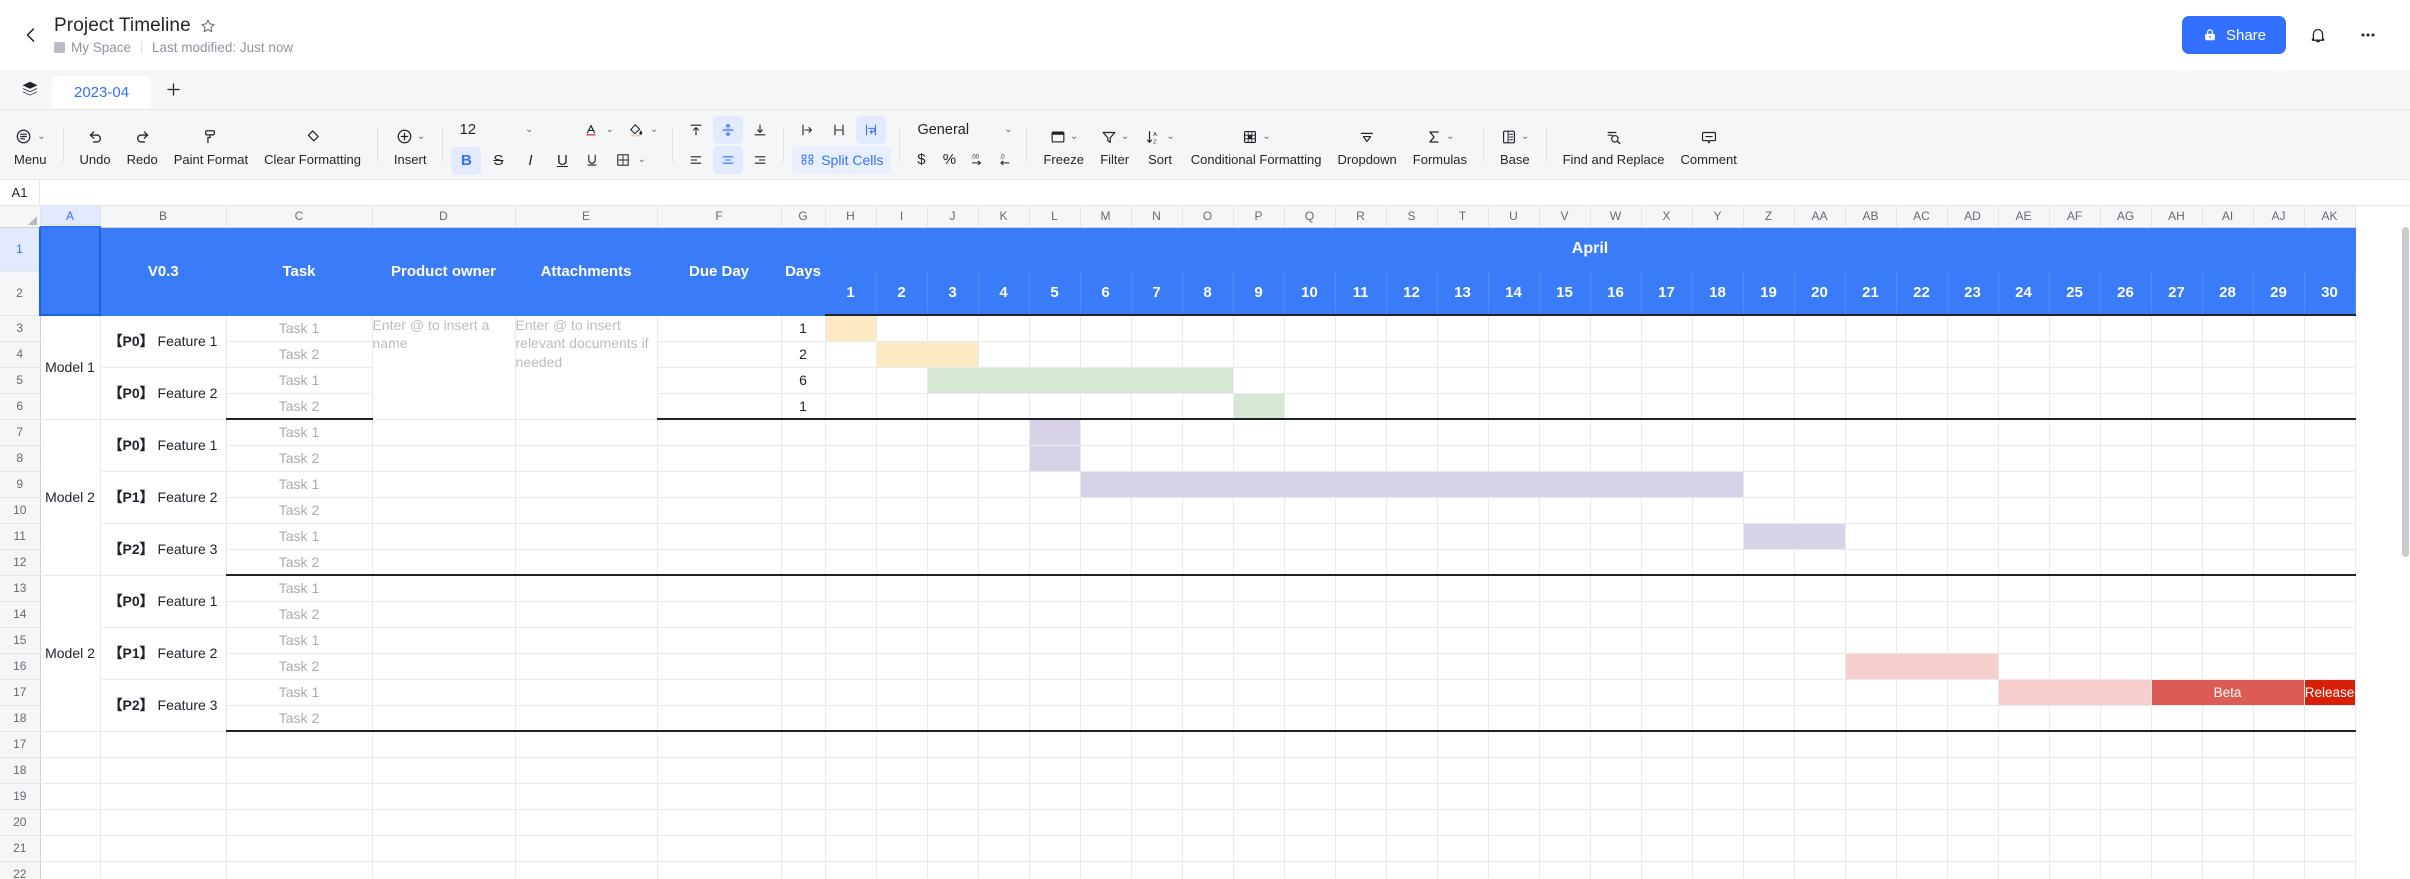 The image size is (2410, 879). I want to click on cell-task: Task 2, so click(299, 510).